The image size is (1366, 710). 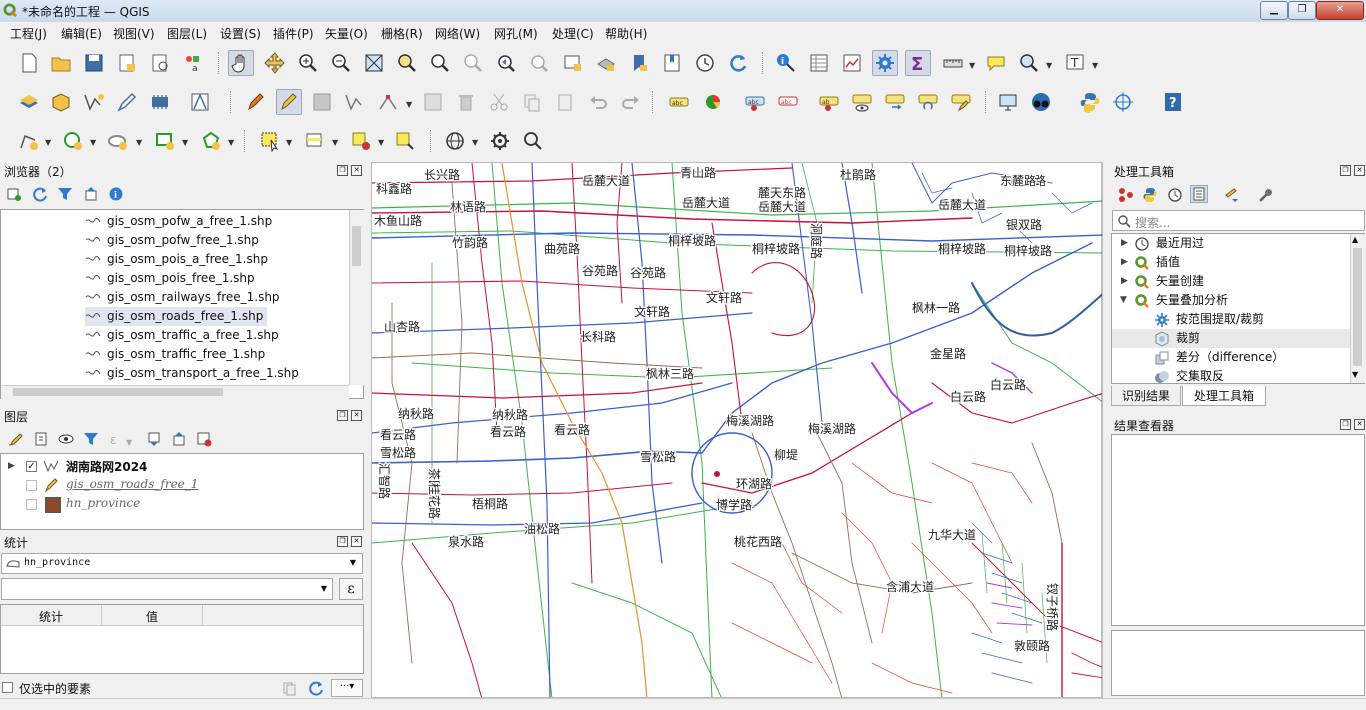 What do you see at coordinates (127, 102) in the screenshot?
I see `new-temporary-layer-button` at bounding box center [127, 102].